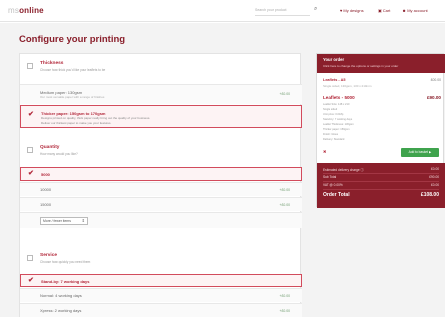  What do you see at coordinates (161, 174) in the screenshot?
I see `option-qty-5000: ✔ 5000` at bounding box center [161, 174].